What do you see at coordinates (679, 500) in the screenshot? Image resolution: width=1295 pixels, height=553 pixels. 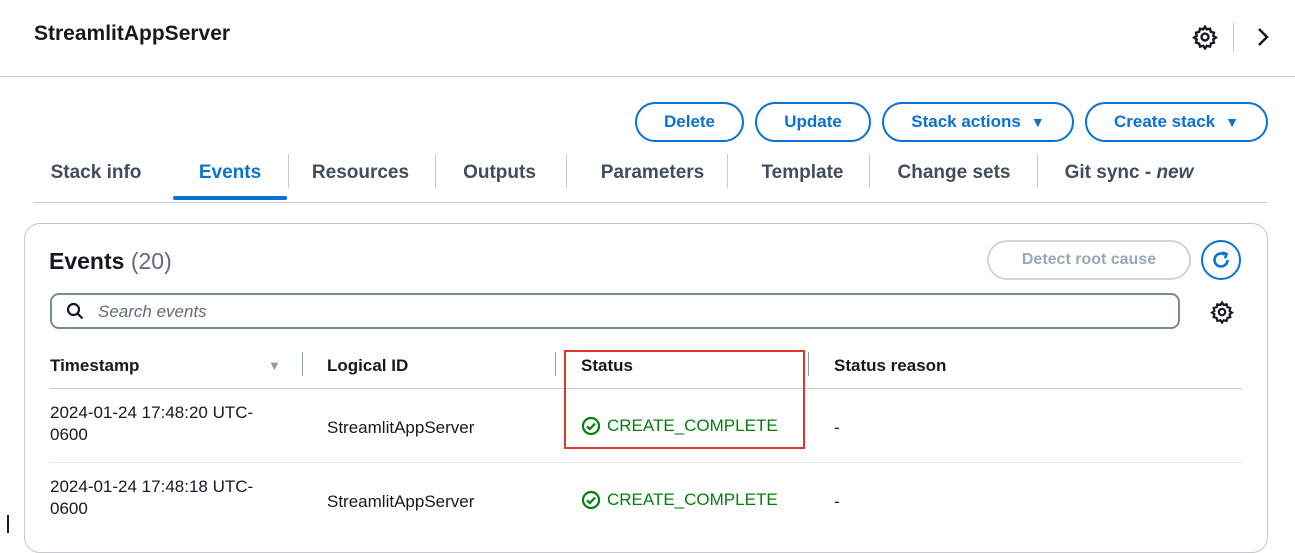 I see `table-row-status: CREATE_COMPLETE` at bounding box center [679, 500].